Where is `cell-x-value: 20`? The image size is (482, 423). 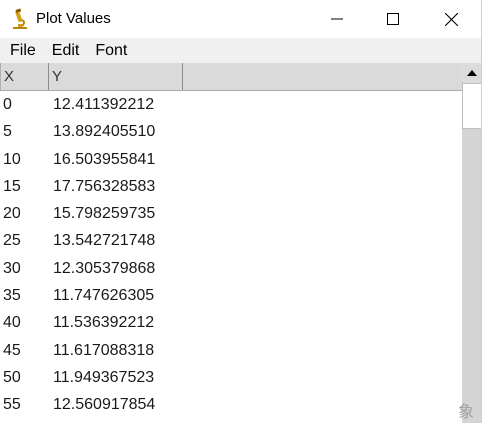 cell-x-value: 20 is located at coordinates (12, 214).